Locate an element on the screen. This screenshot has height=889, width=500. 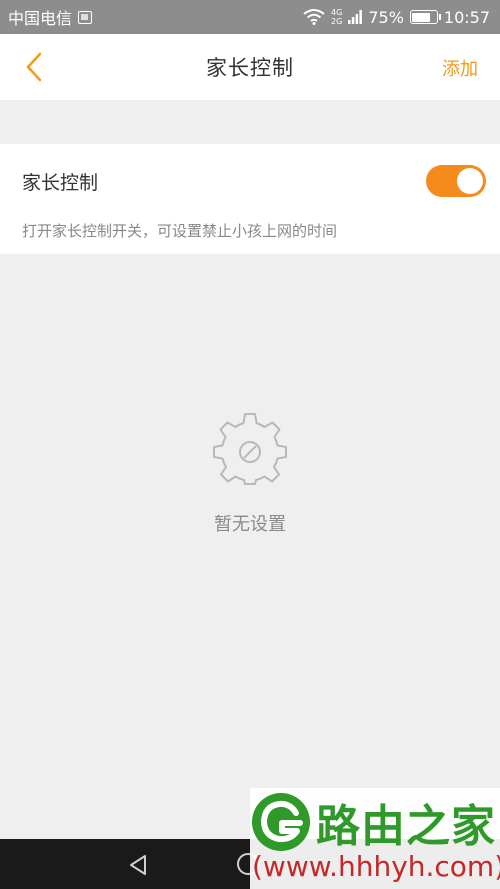
app-header: 家长控制 添加 is located at coordinates (250, 67).